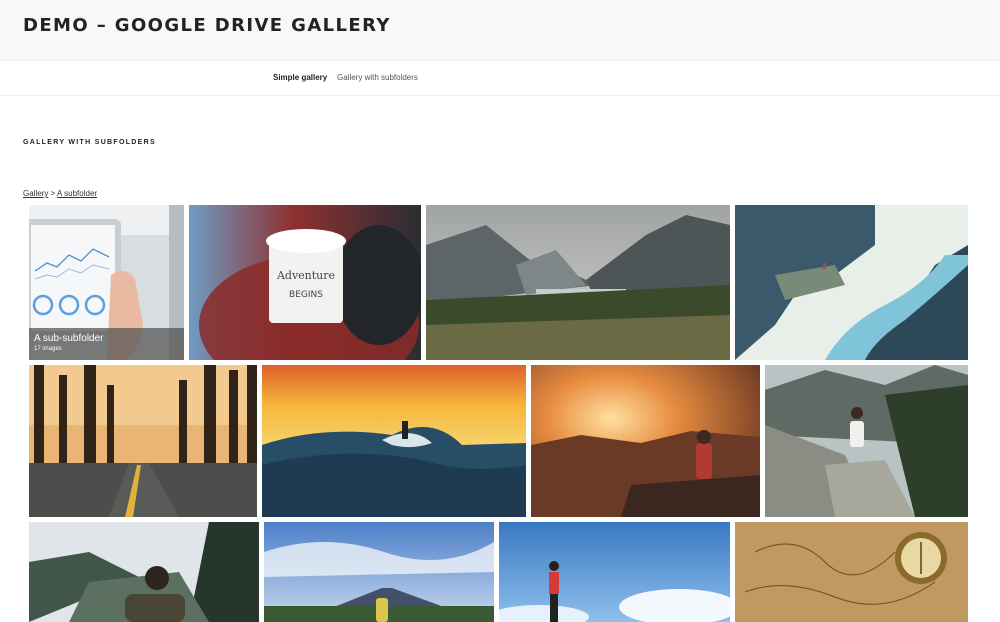 This screenshot has height=622, width=1000. I want to click on hiker-blue-sky-image, so click(614, 572).